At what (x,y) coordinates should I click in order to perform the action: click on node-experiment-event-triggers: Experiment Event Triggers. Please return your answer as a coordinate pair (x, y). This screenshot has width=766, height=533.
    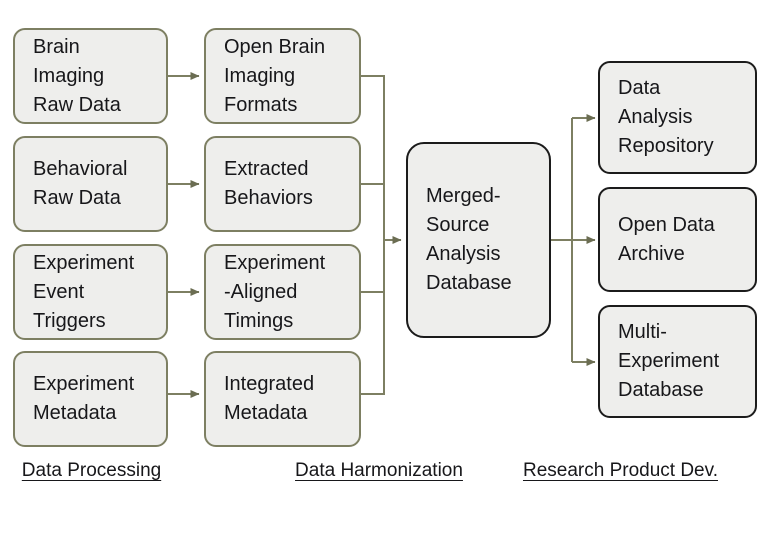
    Looking at the image, I should click on (90, 292).